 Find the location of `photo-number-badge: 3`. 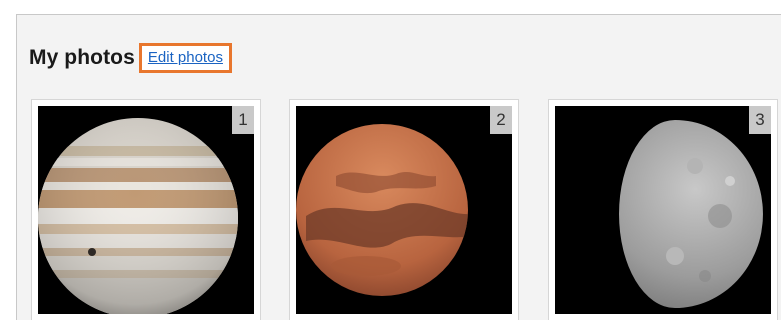

photo-number-badge: 3 is located at coordinates (760, 120).